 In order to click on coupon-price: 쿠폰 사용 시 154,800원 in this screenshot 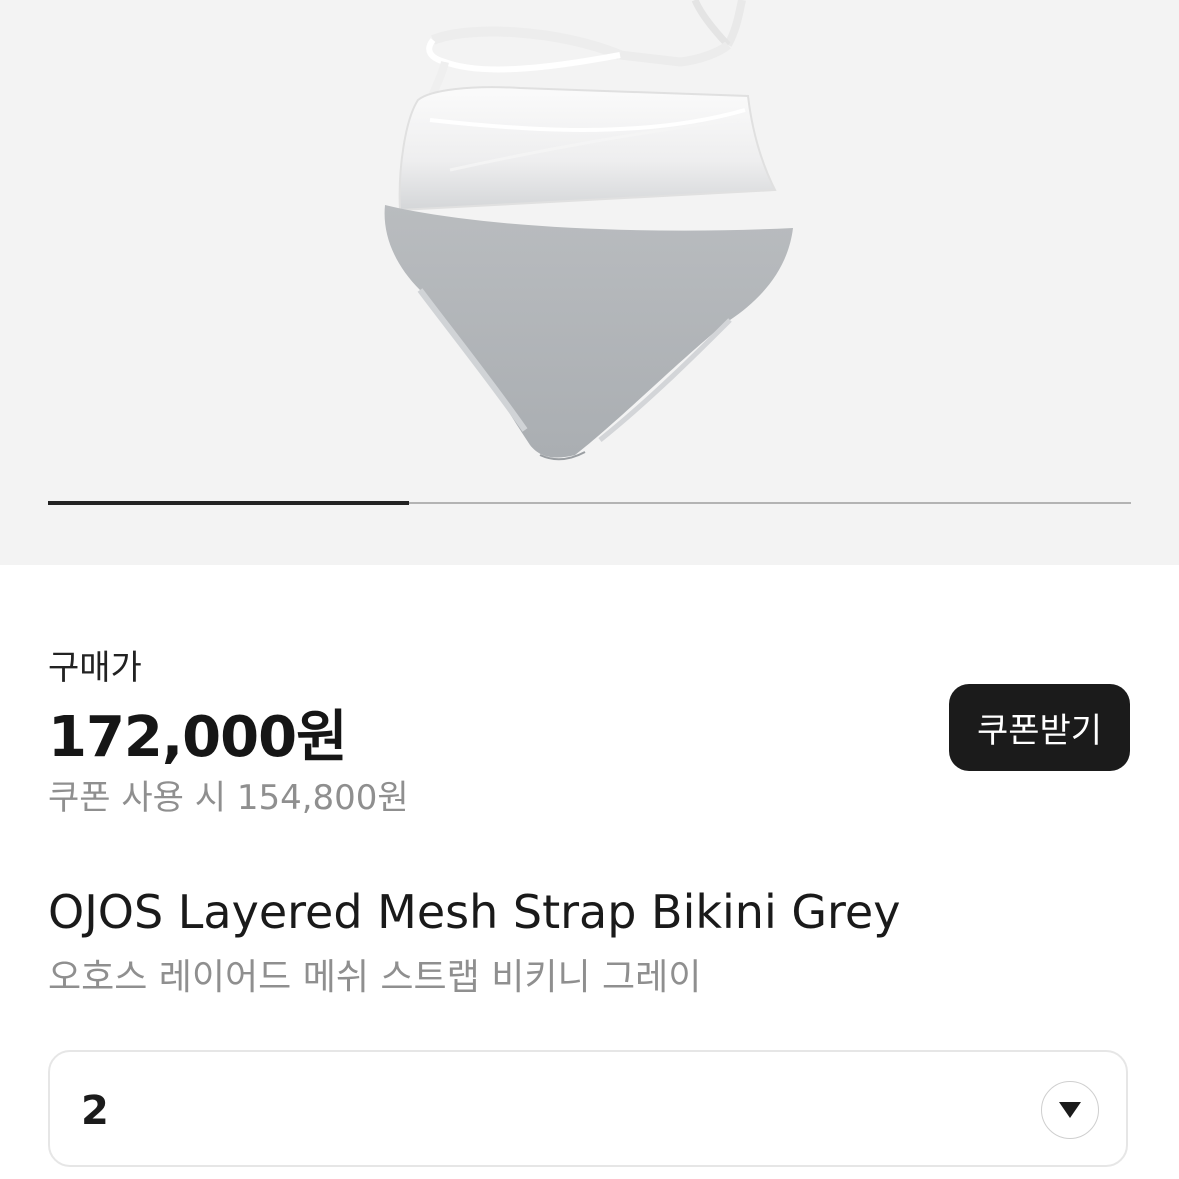, I will do `click(228, 798)`.